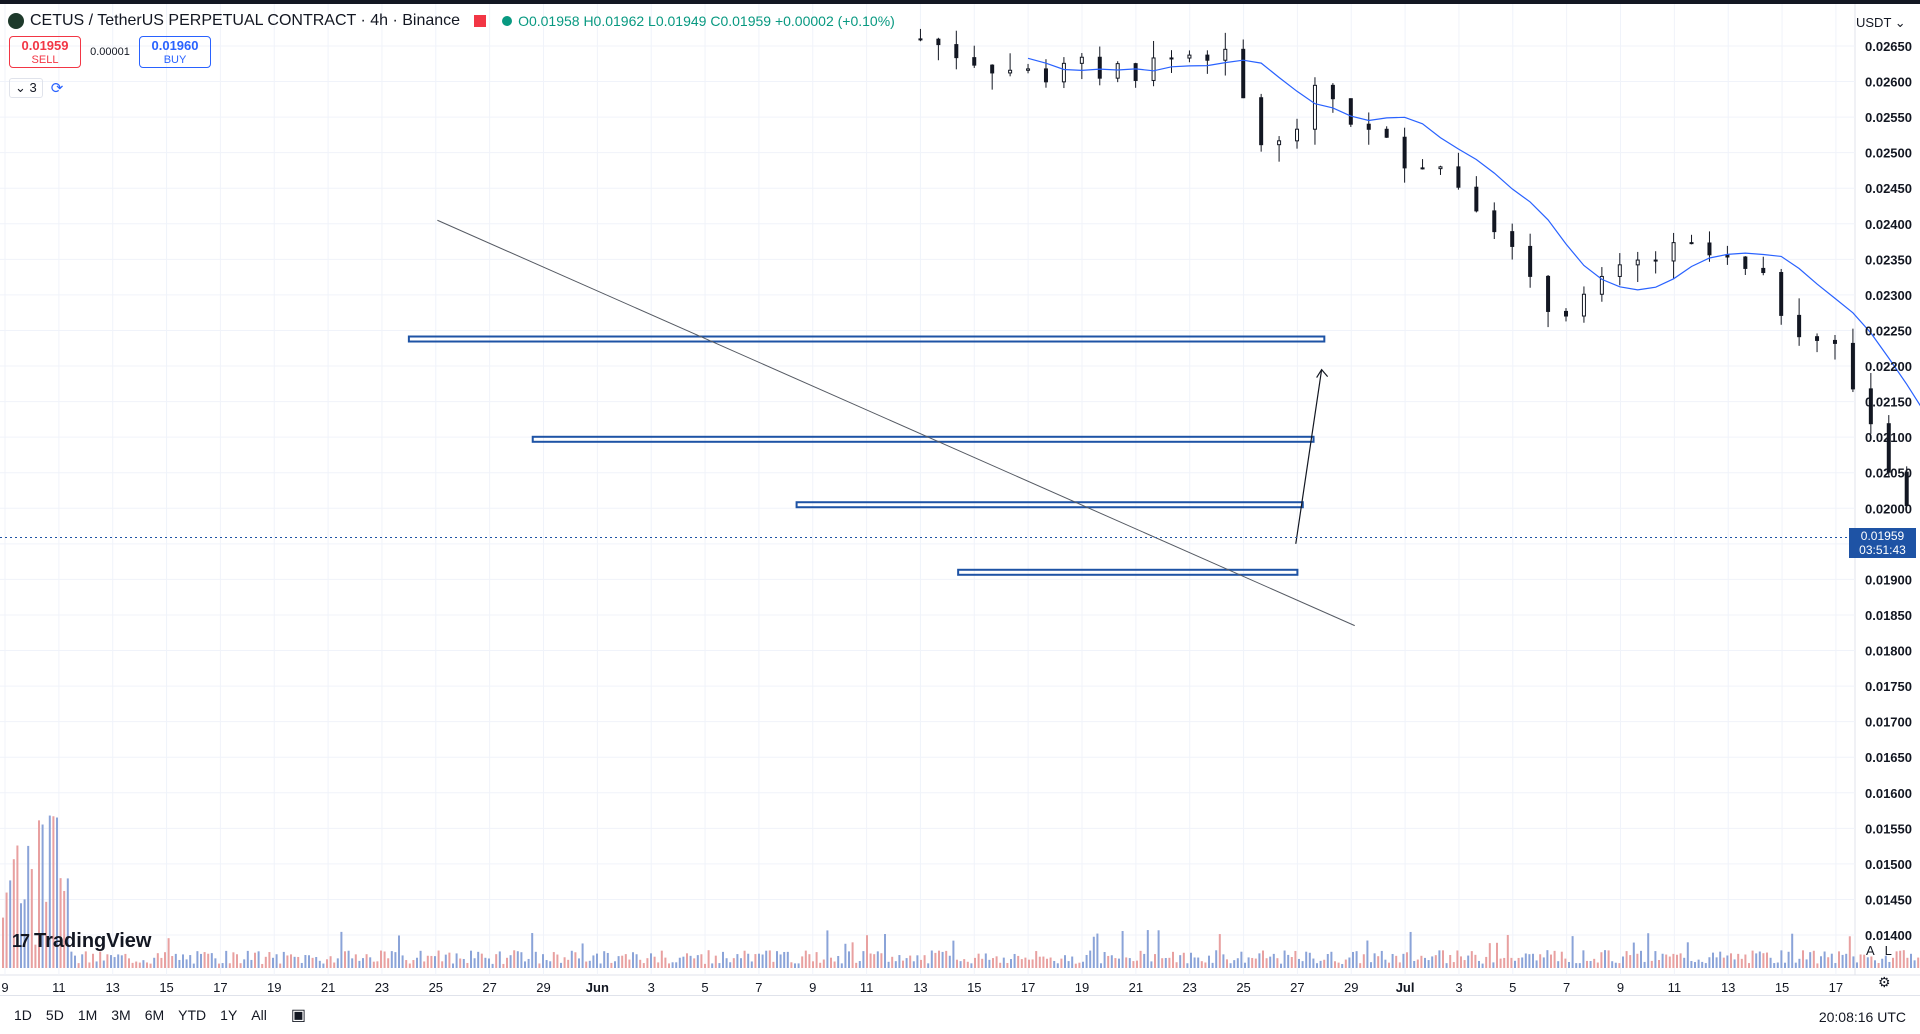 This screenshot has width=1920, height=1034. I want to click on currency-selector: USDT ⌄, so click(1881, 23).